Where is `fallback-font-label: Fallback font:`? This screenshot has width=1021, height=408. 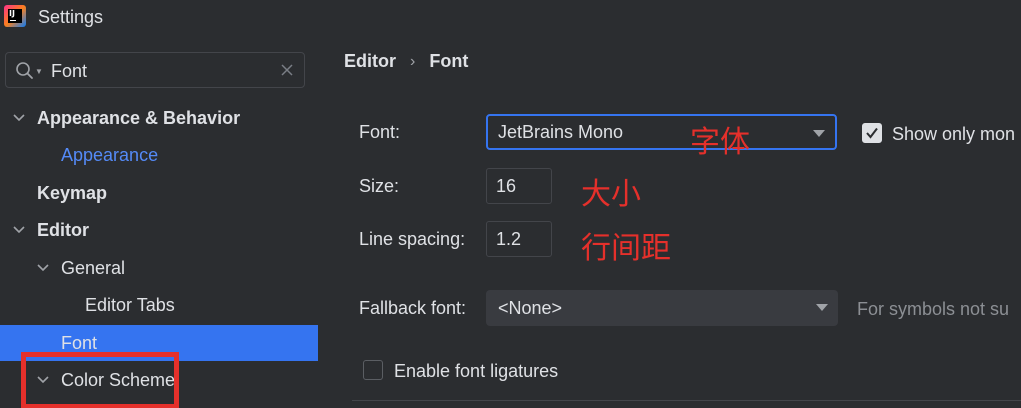 fallback-font-label: Fallback font: is located at coordinates (413, 308).